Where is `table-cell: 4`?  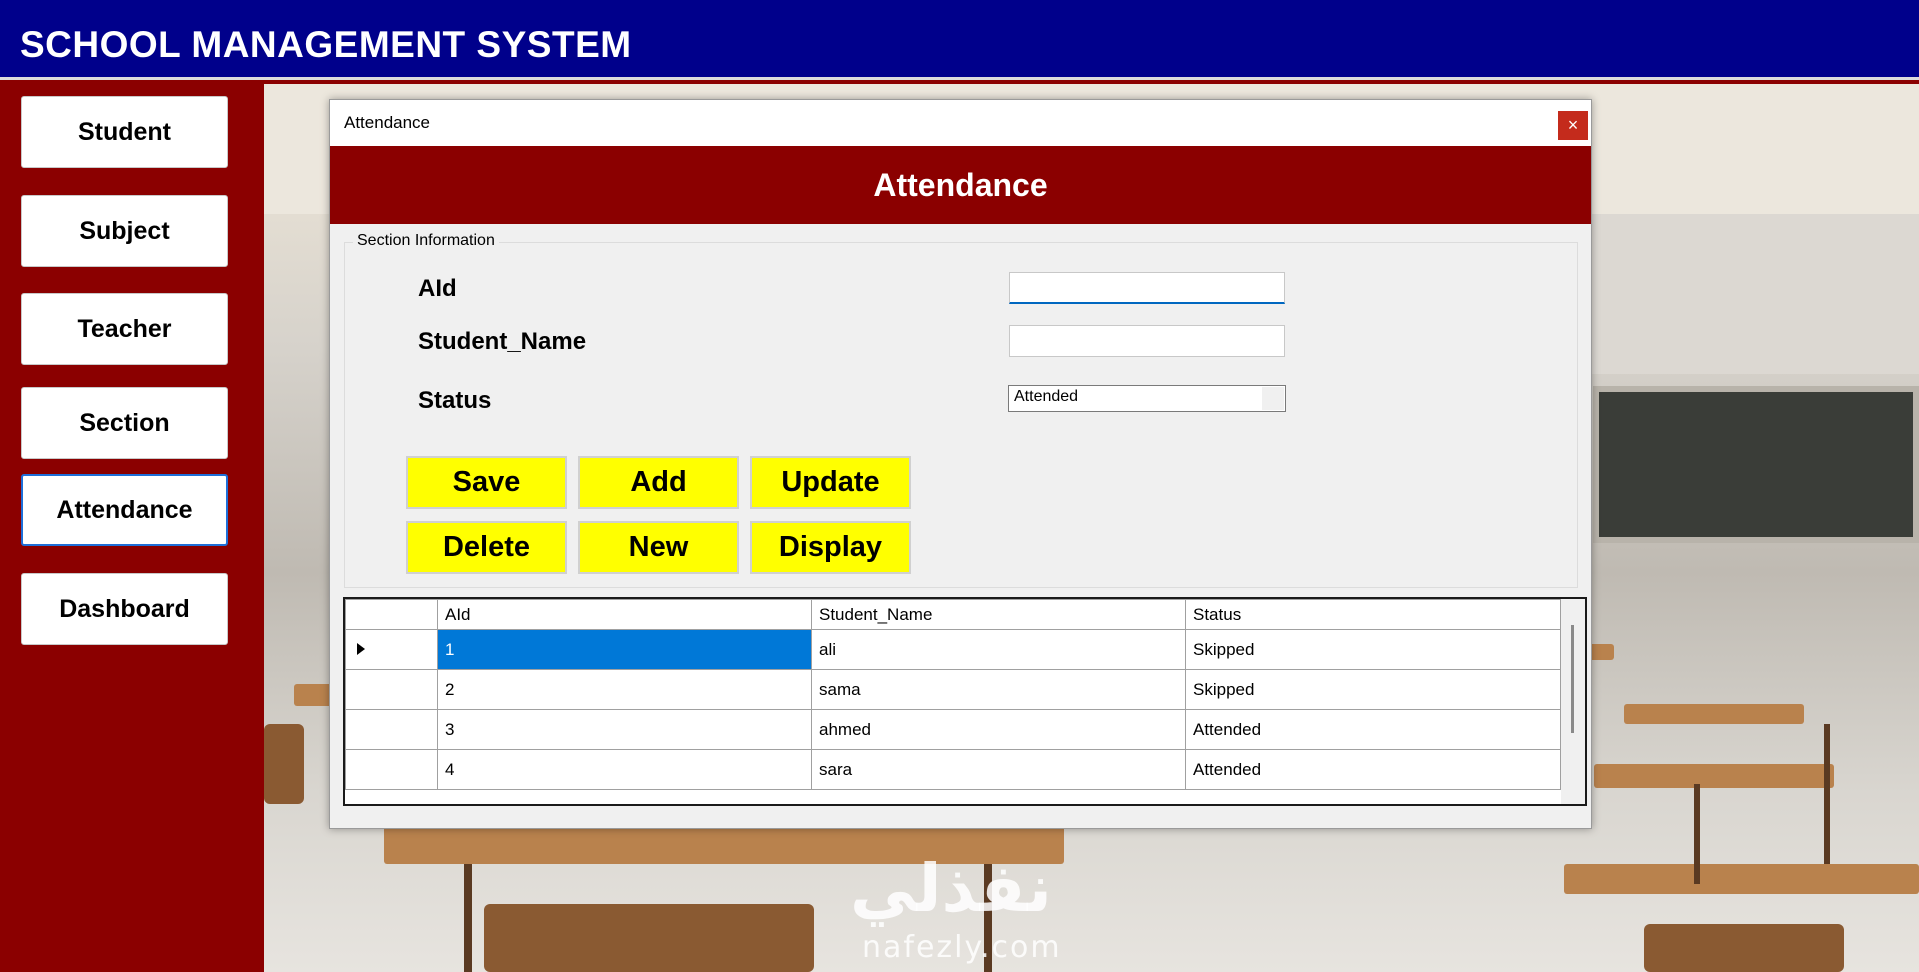 table-cell: 4 is located at coordinates (624, 769).